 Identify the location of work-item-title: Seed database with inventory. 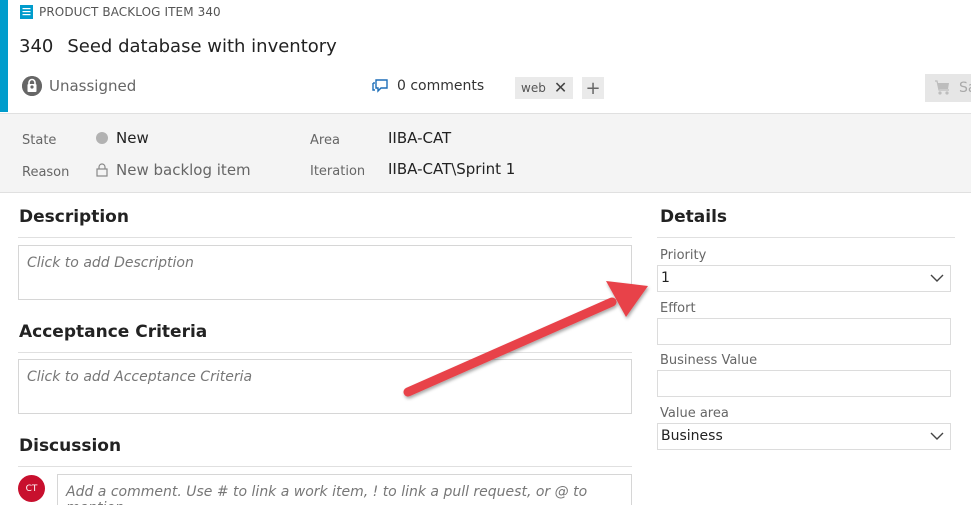
(201, 46).